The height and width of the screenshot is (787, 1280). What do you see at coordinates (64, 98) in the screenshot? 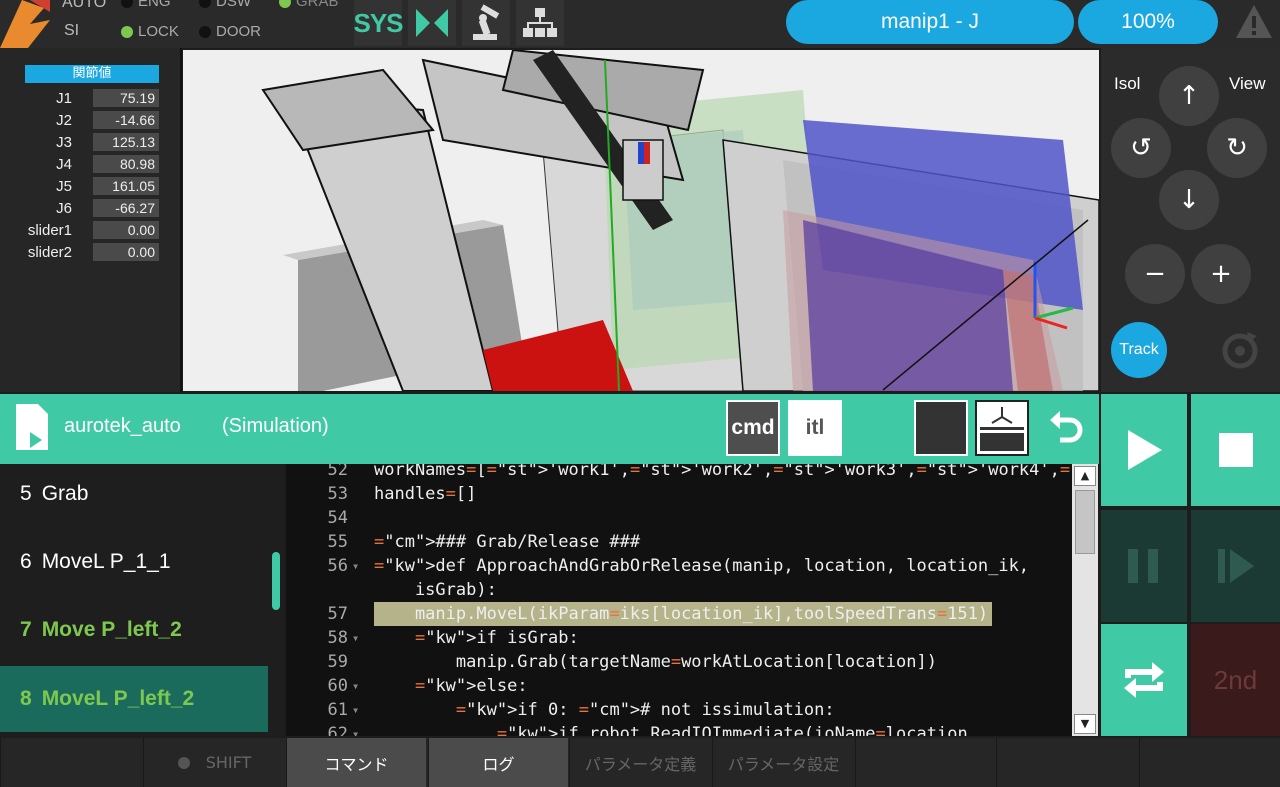
I see `joint-label: J1` at bounding box center [64, 98].